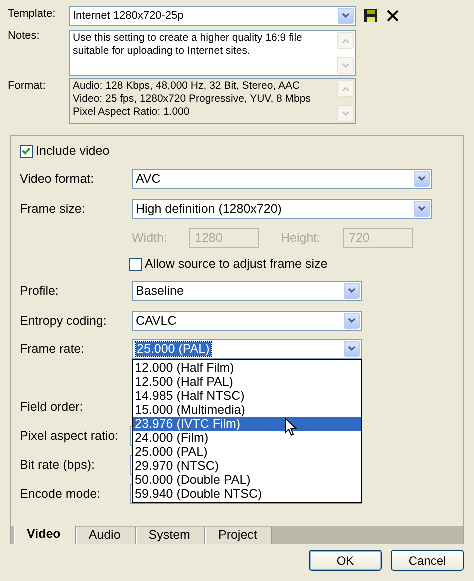  Describe the element at coordinates (247, 396) in the screenshot. I see `dropdown-option: 14.985 (Half NTSC)` at that location.